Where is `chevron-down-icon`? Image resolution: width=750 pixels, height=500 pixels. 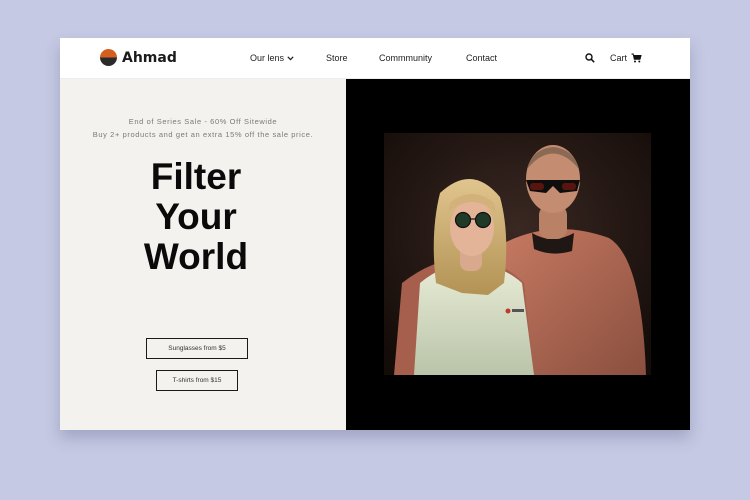 chevron-down-icon is located at coordinates (290, 58).